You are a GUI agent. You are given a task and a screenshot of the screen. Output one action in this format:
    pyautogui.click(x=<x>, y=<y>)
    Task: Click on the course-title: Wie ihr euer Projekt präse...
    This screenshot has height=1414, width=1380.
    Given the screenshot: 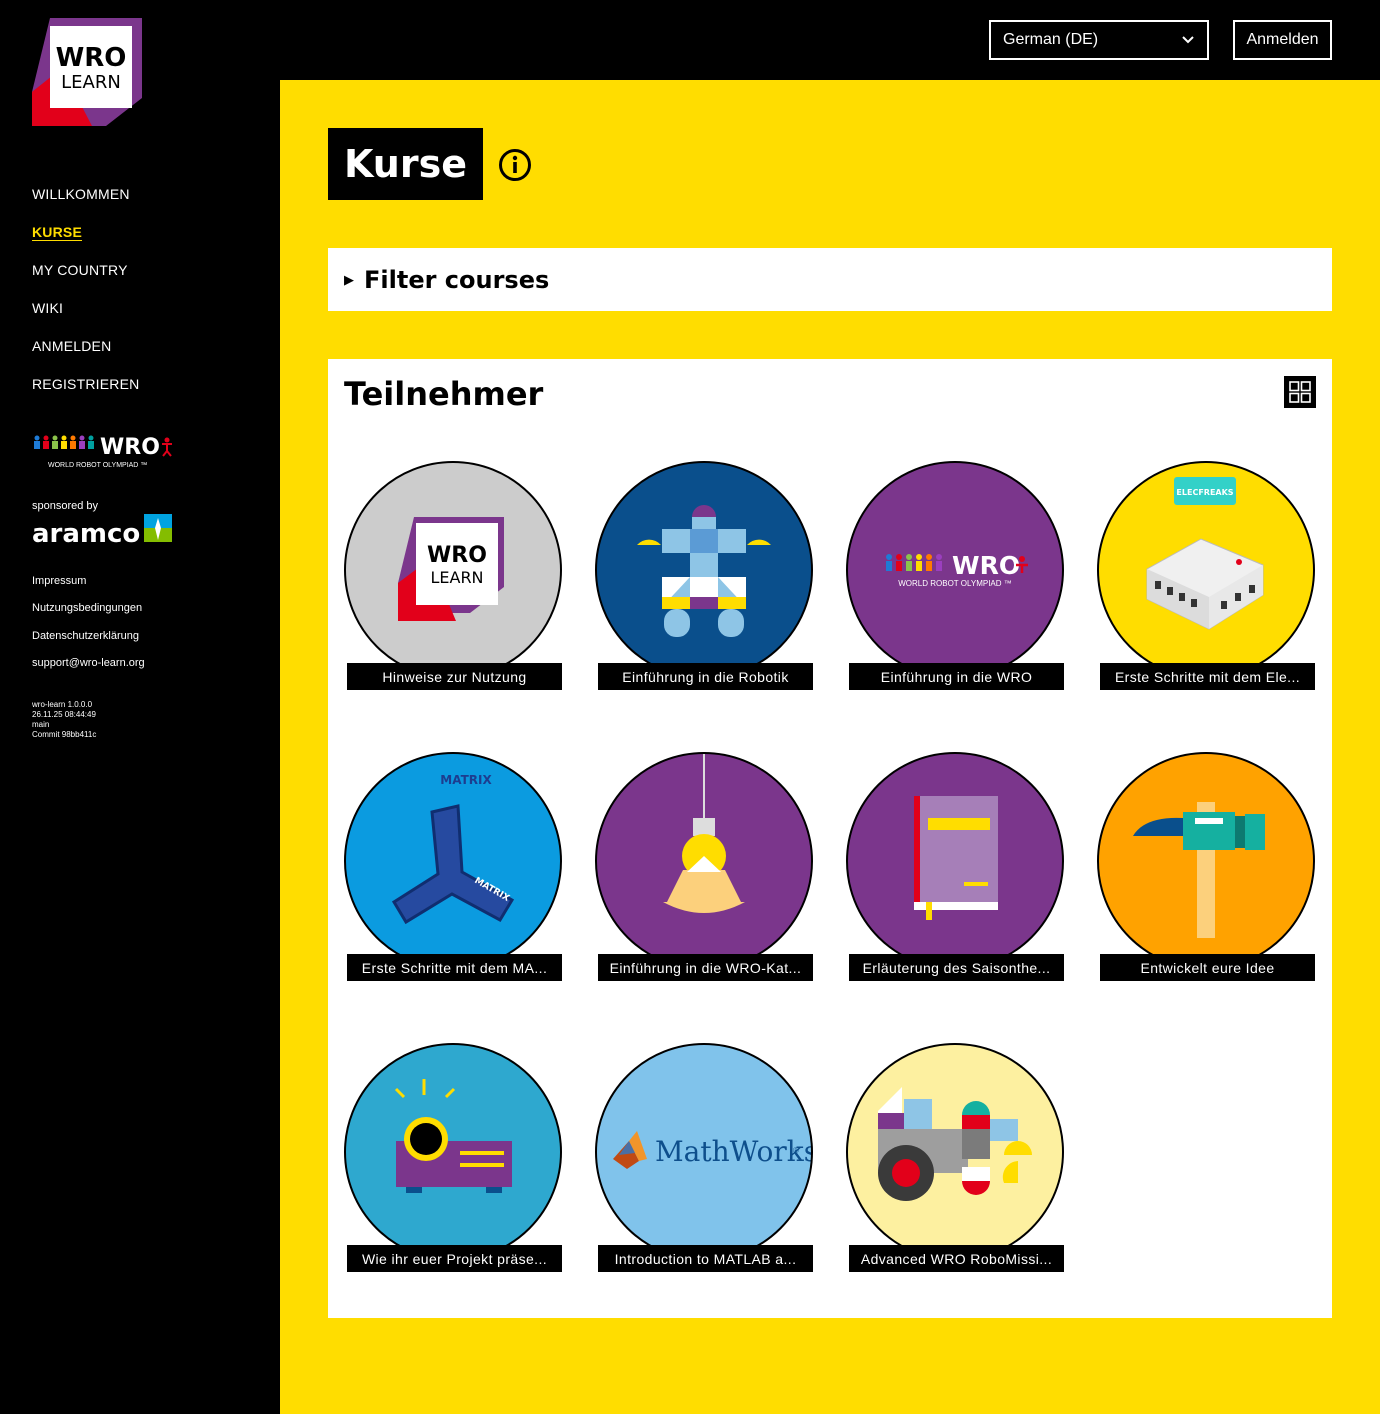 What is the action you would take?
    pyautogui.click(x=454, y=1258)
    